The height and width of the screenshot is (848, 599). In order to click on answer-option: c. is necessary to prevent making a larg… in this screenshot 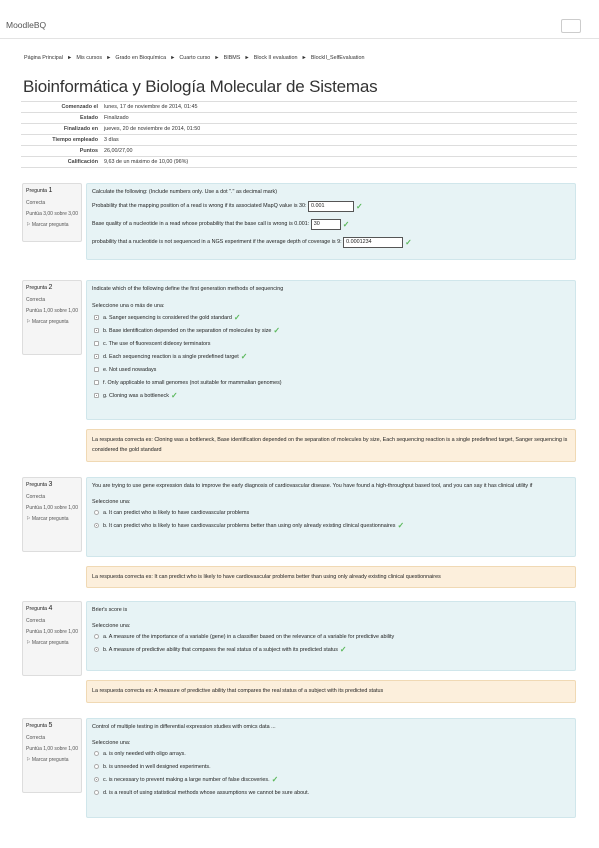, I will do `click(331, 779)`.